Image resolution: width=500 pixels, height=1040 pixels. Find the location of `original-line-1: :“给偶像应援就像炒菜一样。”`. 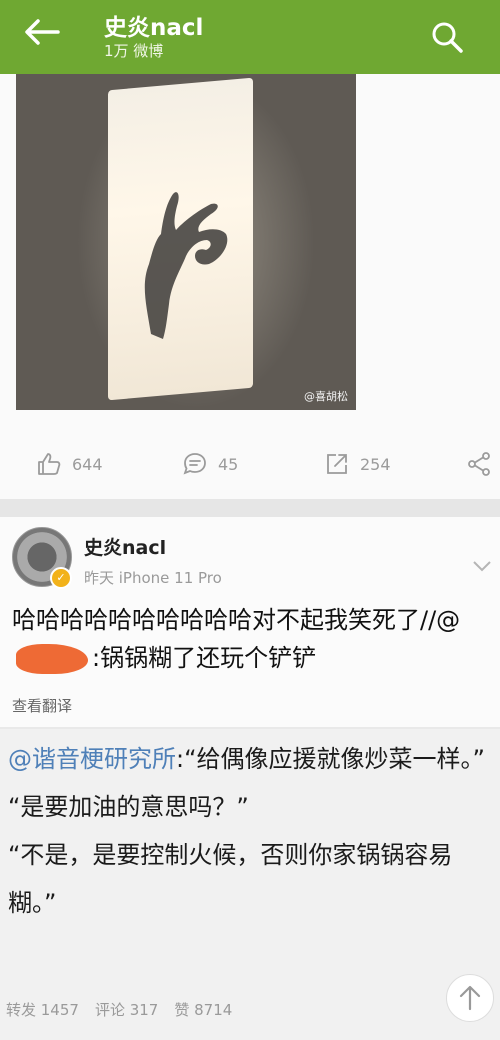

original-line-1: :“给偶像应援就像炒菜一样。” is located at coordinates (330, 759).